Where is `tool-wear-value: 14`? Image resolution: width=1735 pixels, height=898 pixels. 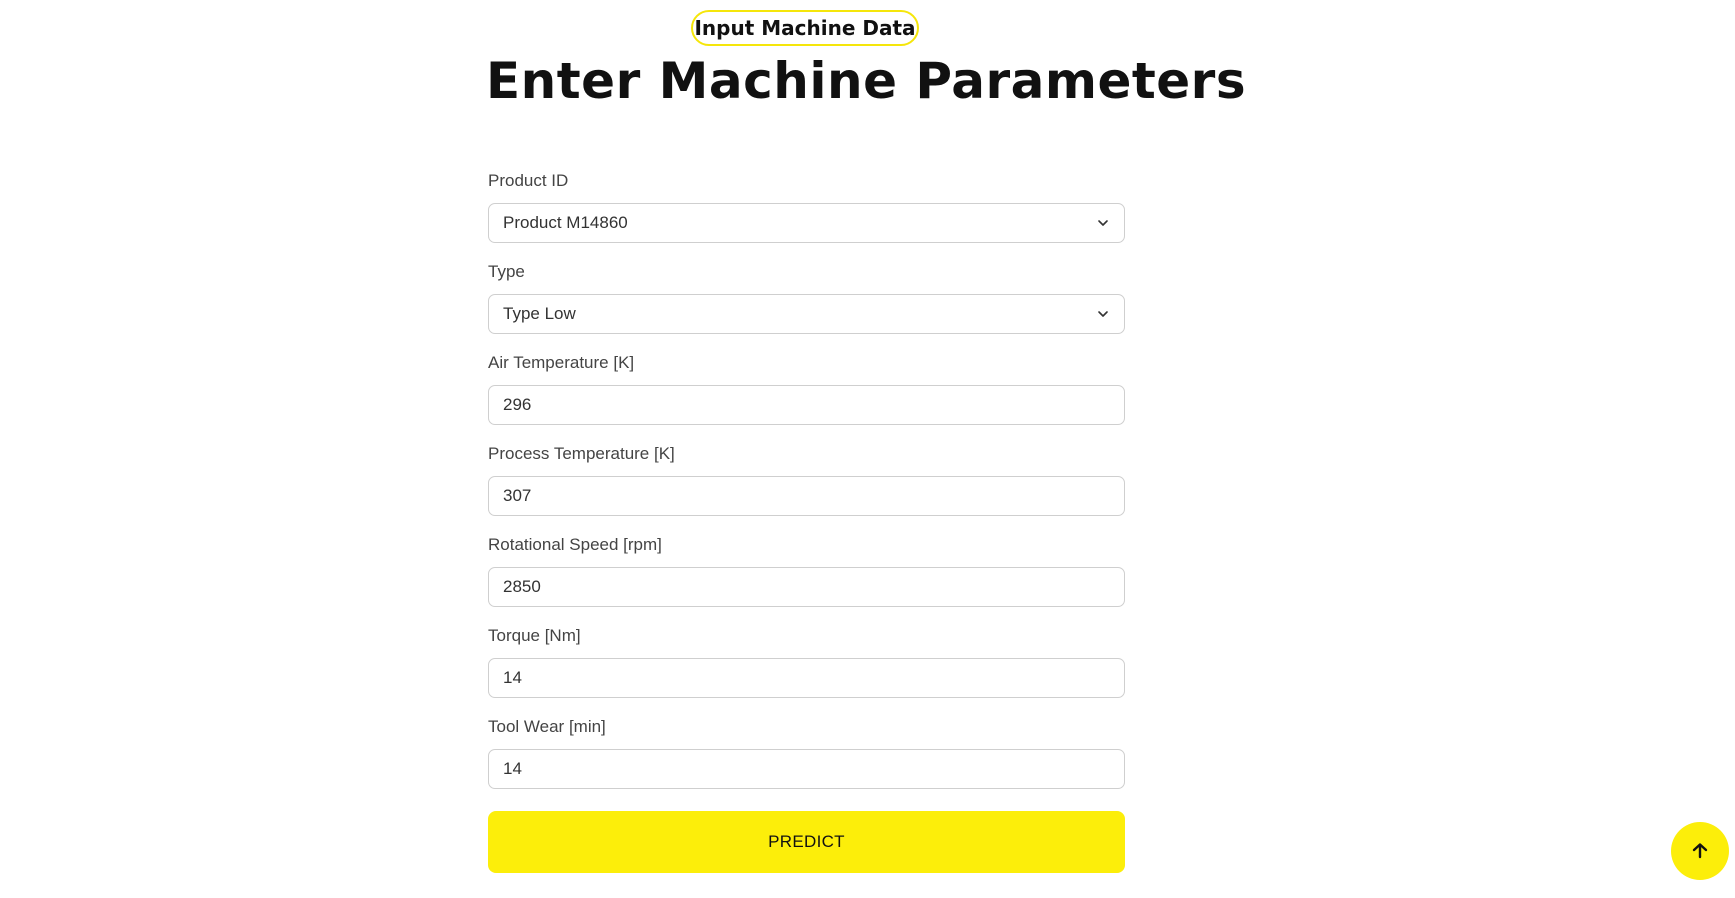 tool-wear-value: 14 is located at coordinates (512, 768).